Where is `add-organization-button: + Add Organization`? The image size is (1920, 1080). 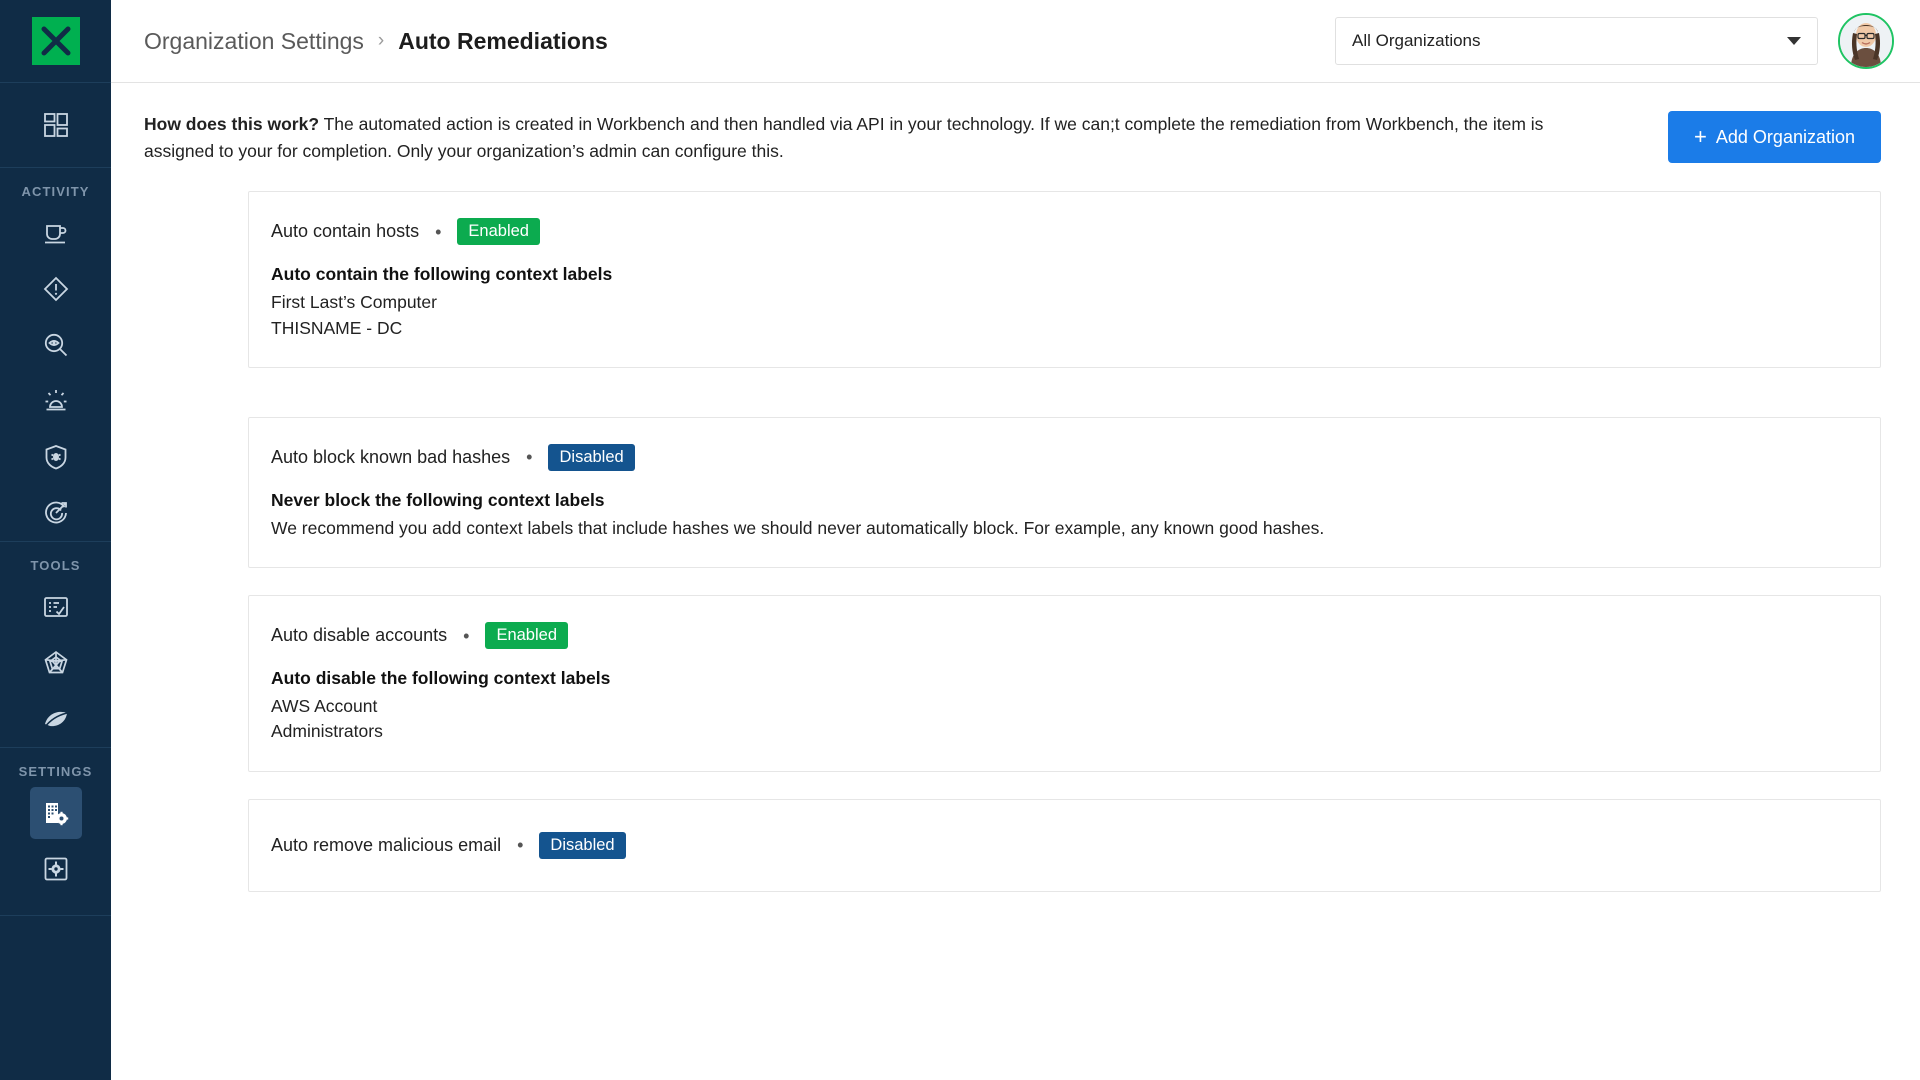
add-organization-button: + Add Organization is located at coordinates (1774, 137).